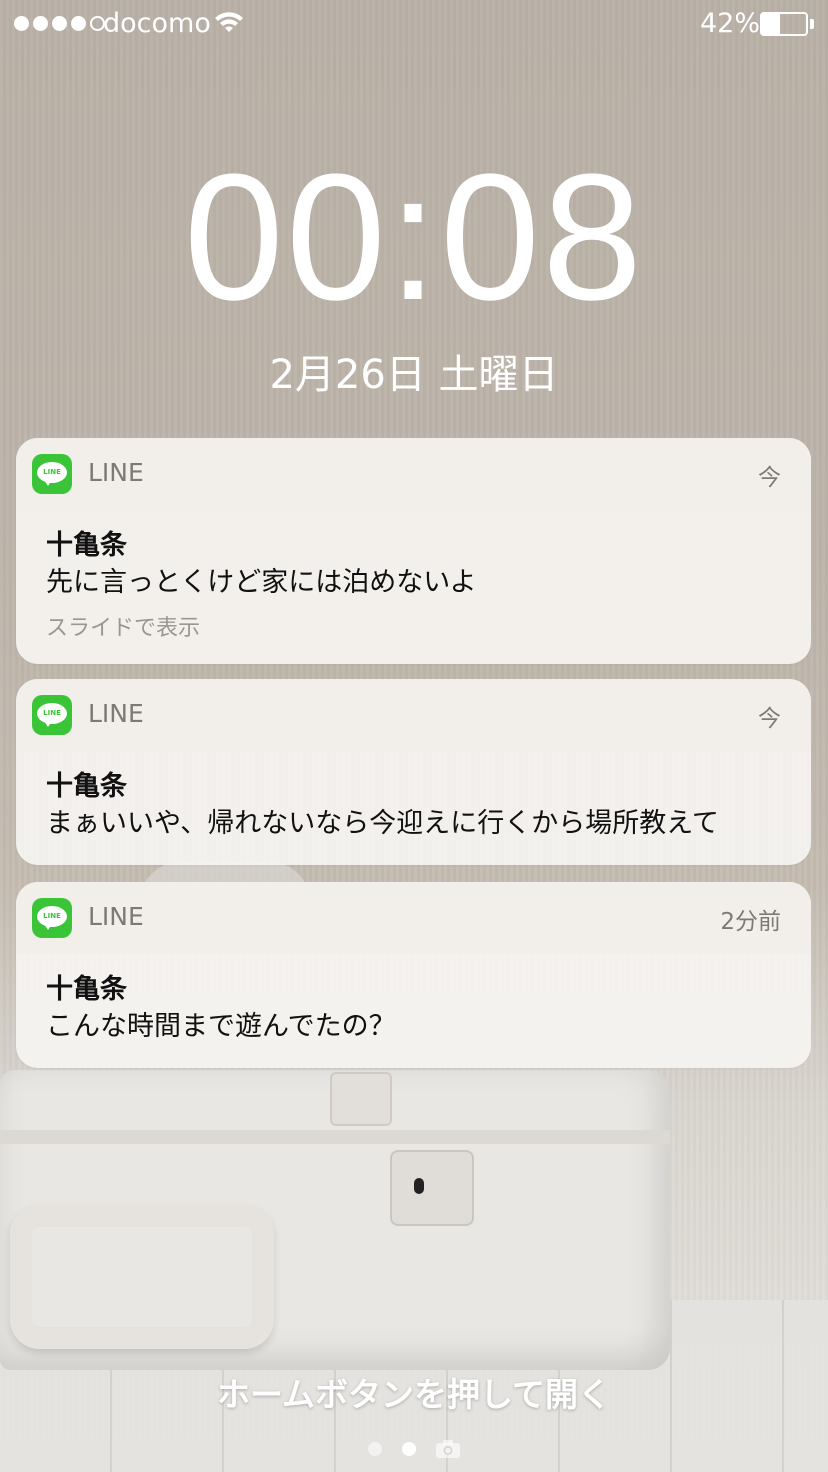 This screenshot has height=1472, width=828. I want to click on lock-screen-date: 2月26日 土曜日, so click(414, 375).